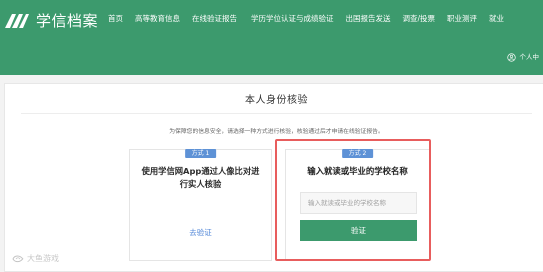 The height and width of the screenshot is (272, 543). Describe the element at coordinates (419, 19) in the screenshot. I see `nav-item-survey-vote: 调查/投票` at that location.